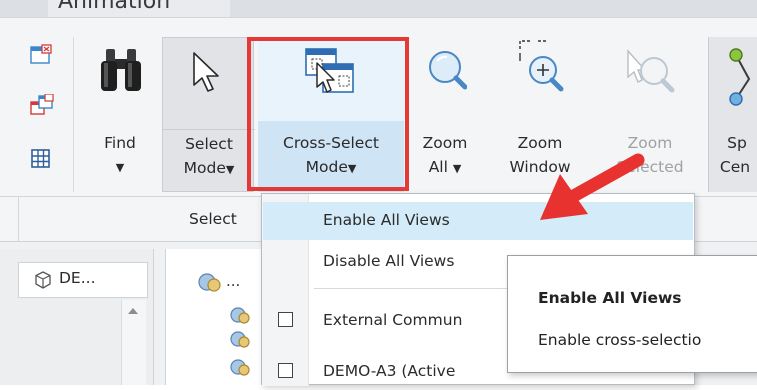  What do you see at coordinates (393, 320) in the screenshot?
I see `menu-item-external-comm-label: External Commun` at bounding box center [393, 320].